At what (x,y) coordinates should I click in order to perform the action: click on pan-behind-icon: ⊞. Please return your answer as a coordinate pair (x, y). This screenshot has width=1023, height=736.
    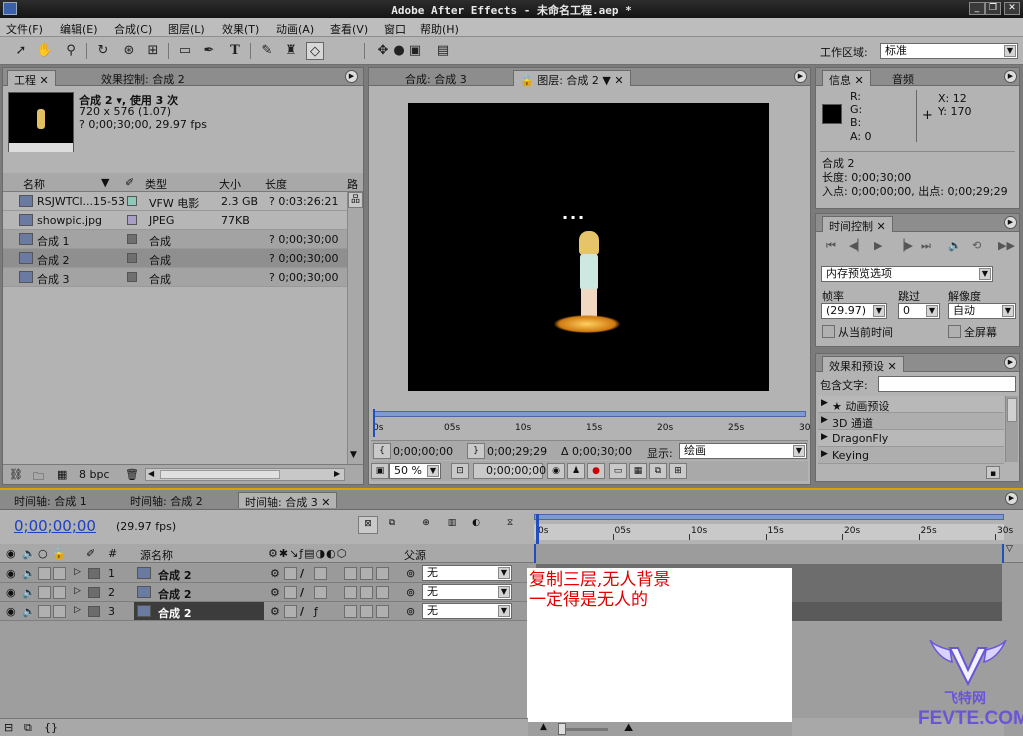
    Looking at the image, I should click on (153, 51).